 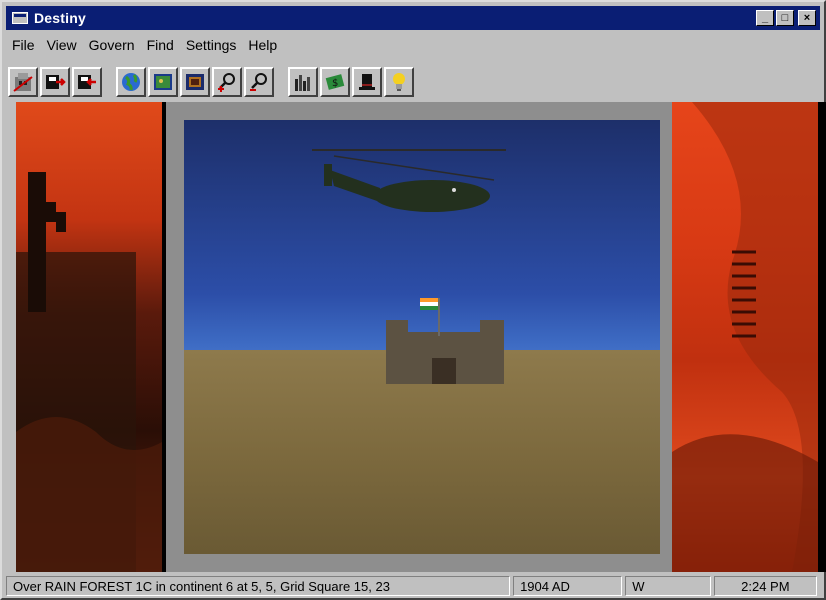 I want to click on status-direction: W, so click(x=668, y=586).